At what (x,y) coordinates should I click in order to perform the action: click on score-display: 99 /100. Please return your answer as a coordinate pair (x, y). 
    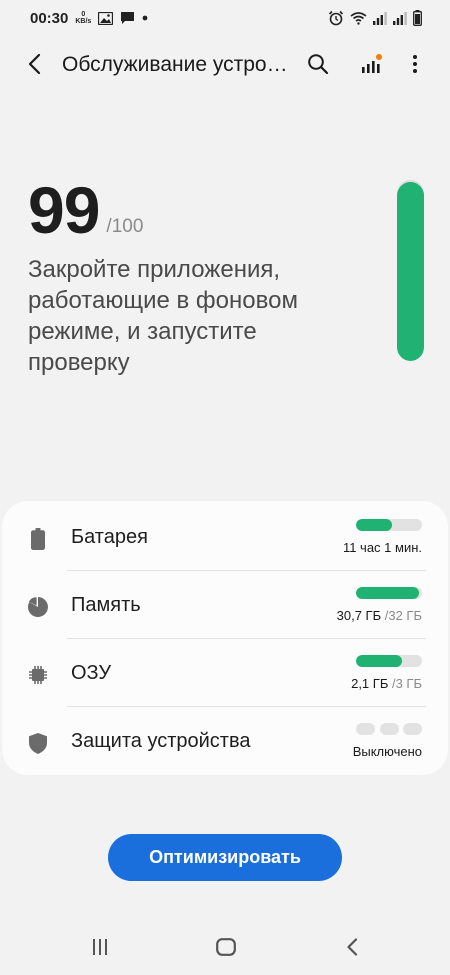
    Looking at the image, I should click on (85, 210).